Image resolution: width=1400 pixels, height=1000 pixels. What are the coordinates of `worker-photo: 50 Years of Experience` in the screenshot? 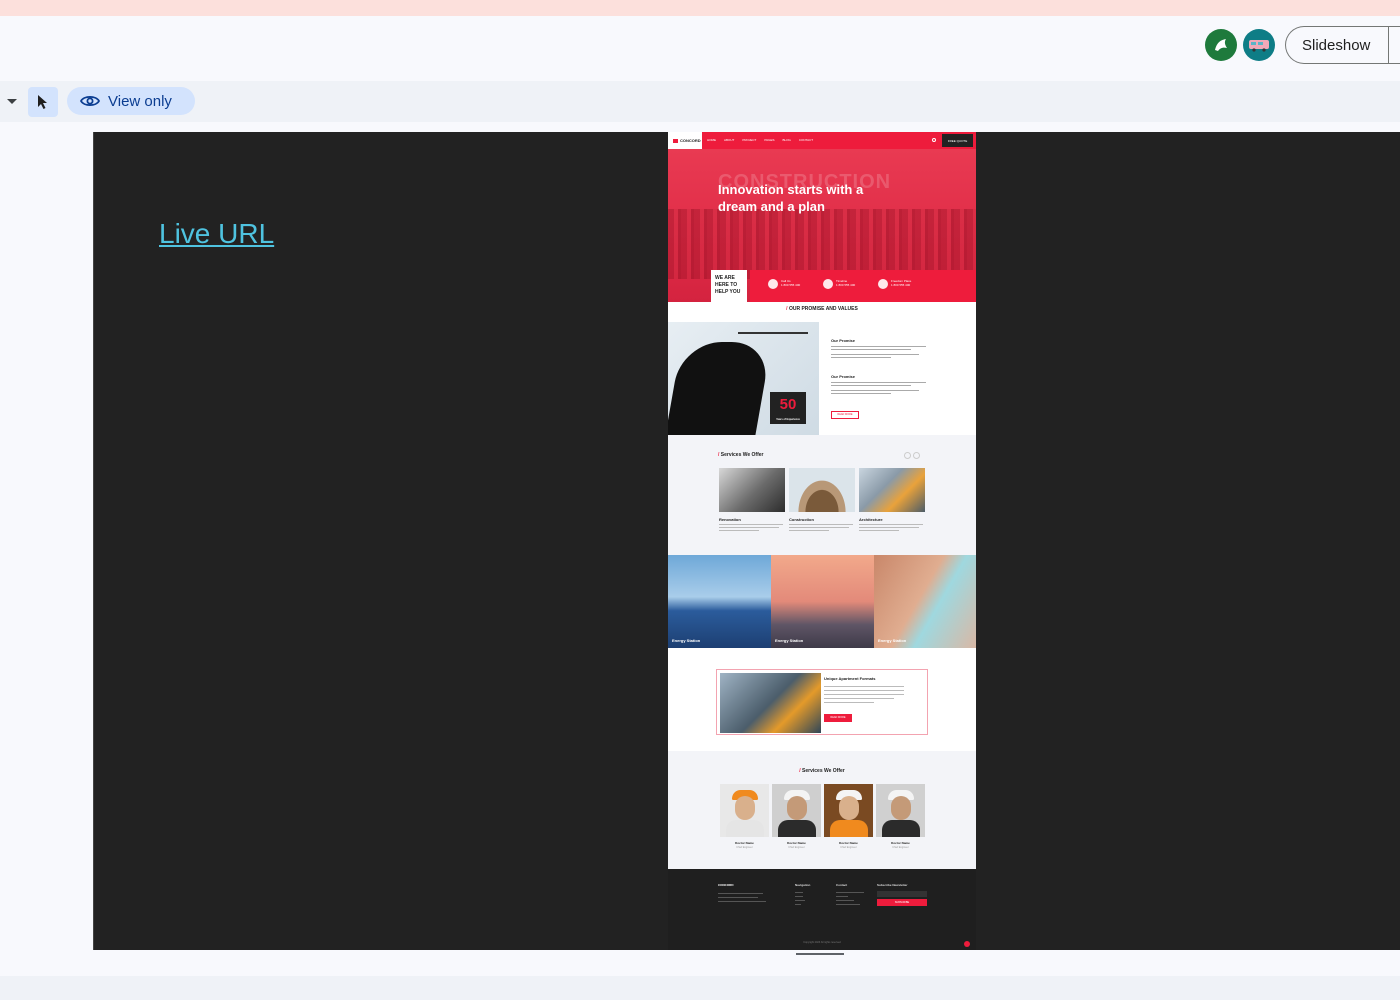 It's located at (743, 378).